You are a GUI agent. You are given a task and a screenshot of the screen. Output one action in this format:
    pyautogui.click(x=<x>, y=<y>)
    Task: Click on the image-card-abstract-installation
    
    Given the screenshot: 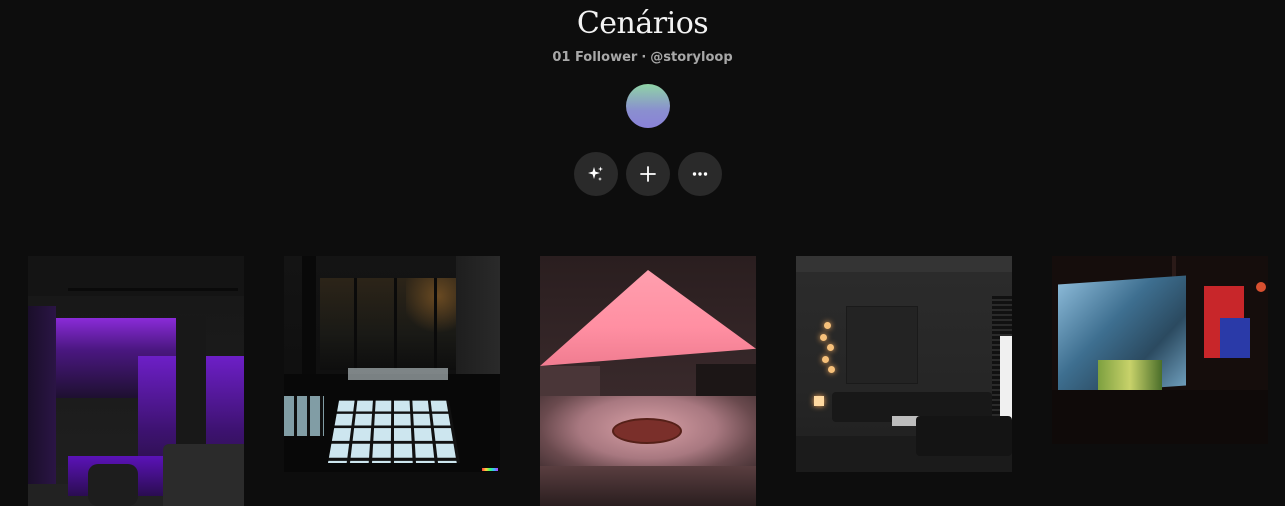 What is the action you would take?
    pyautogui.click(x=1160, y=350)
    